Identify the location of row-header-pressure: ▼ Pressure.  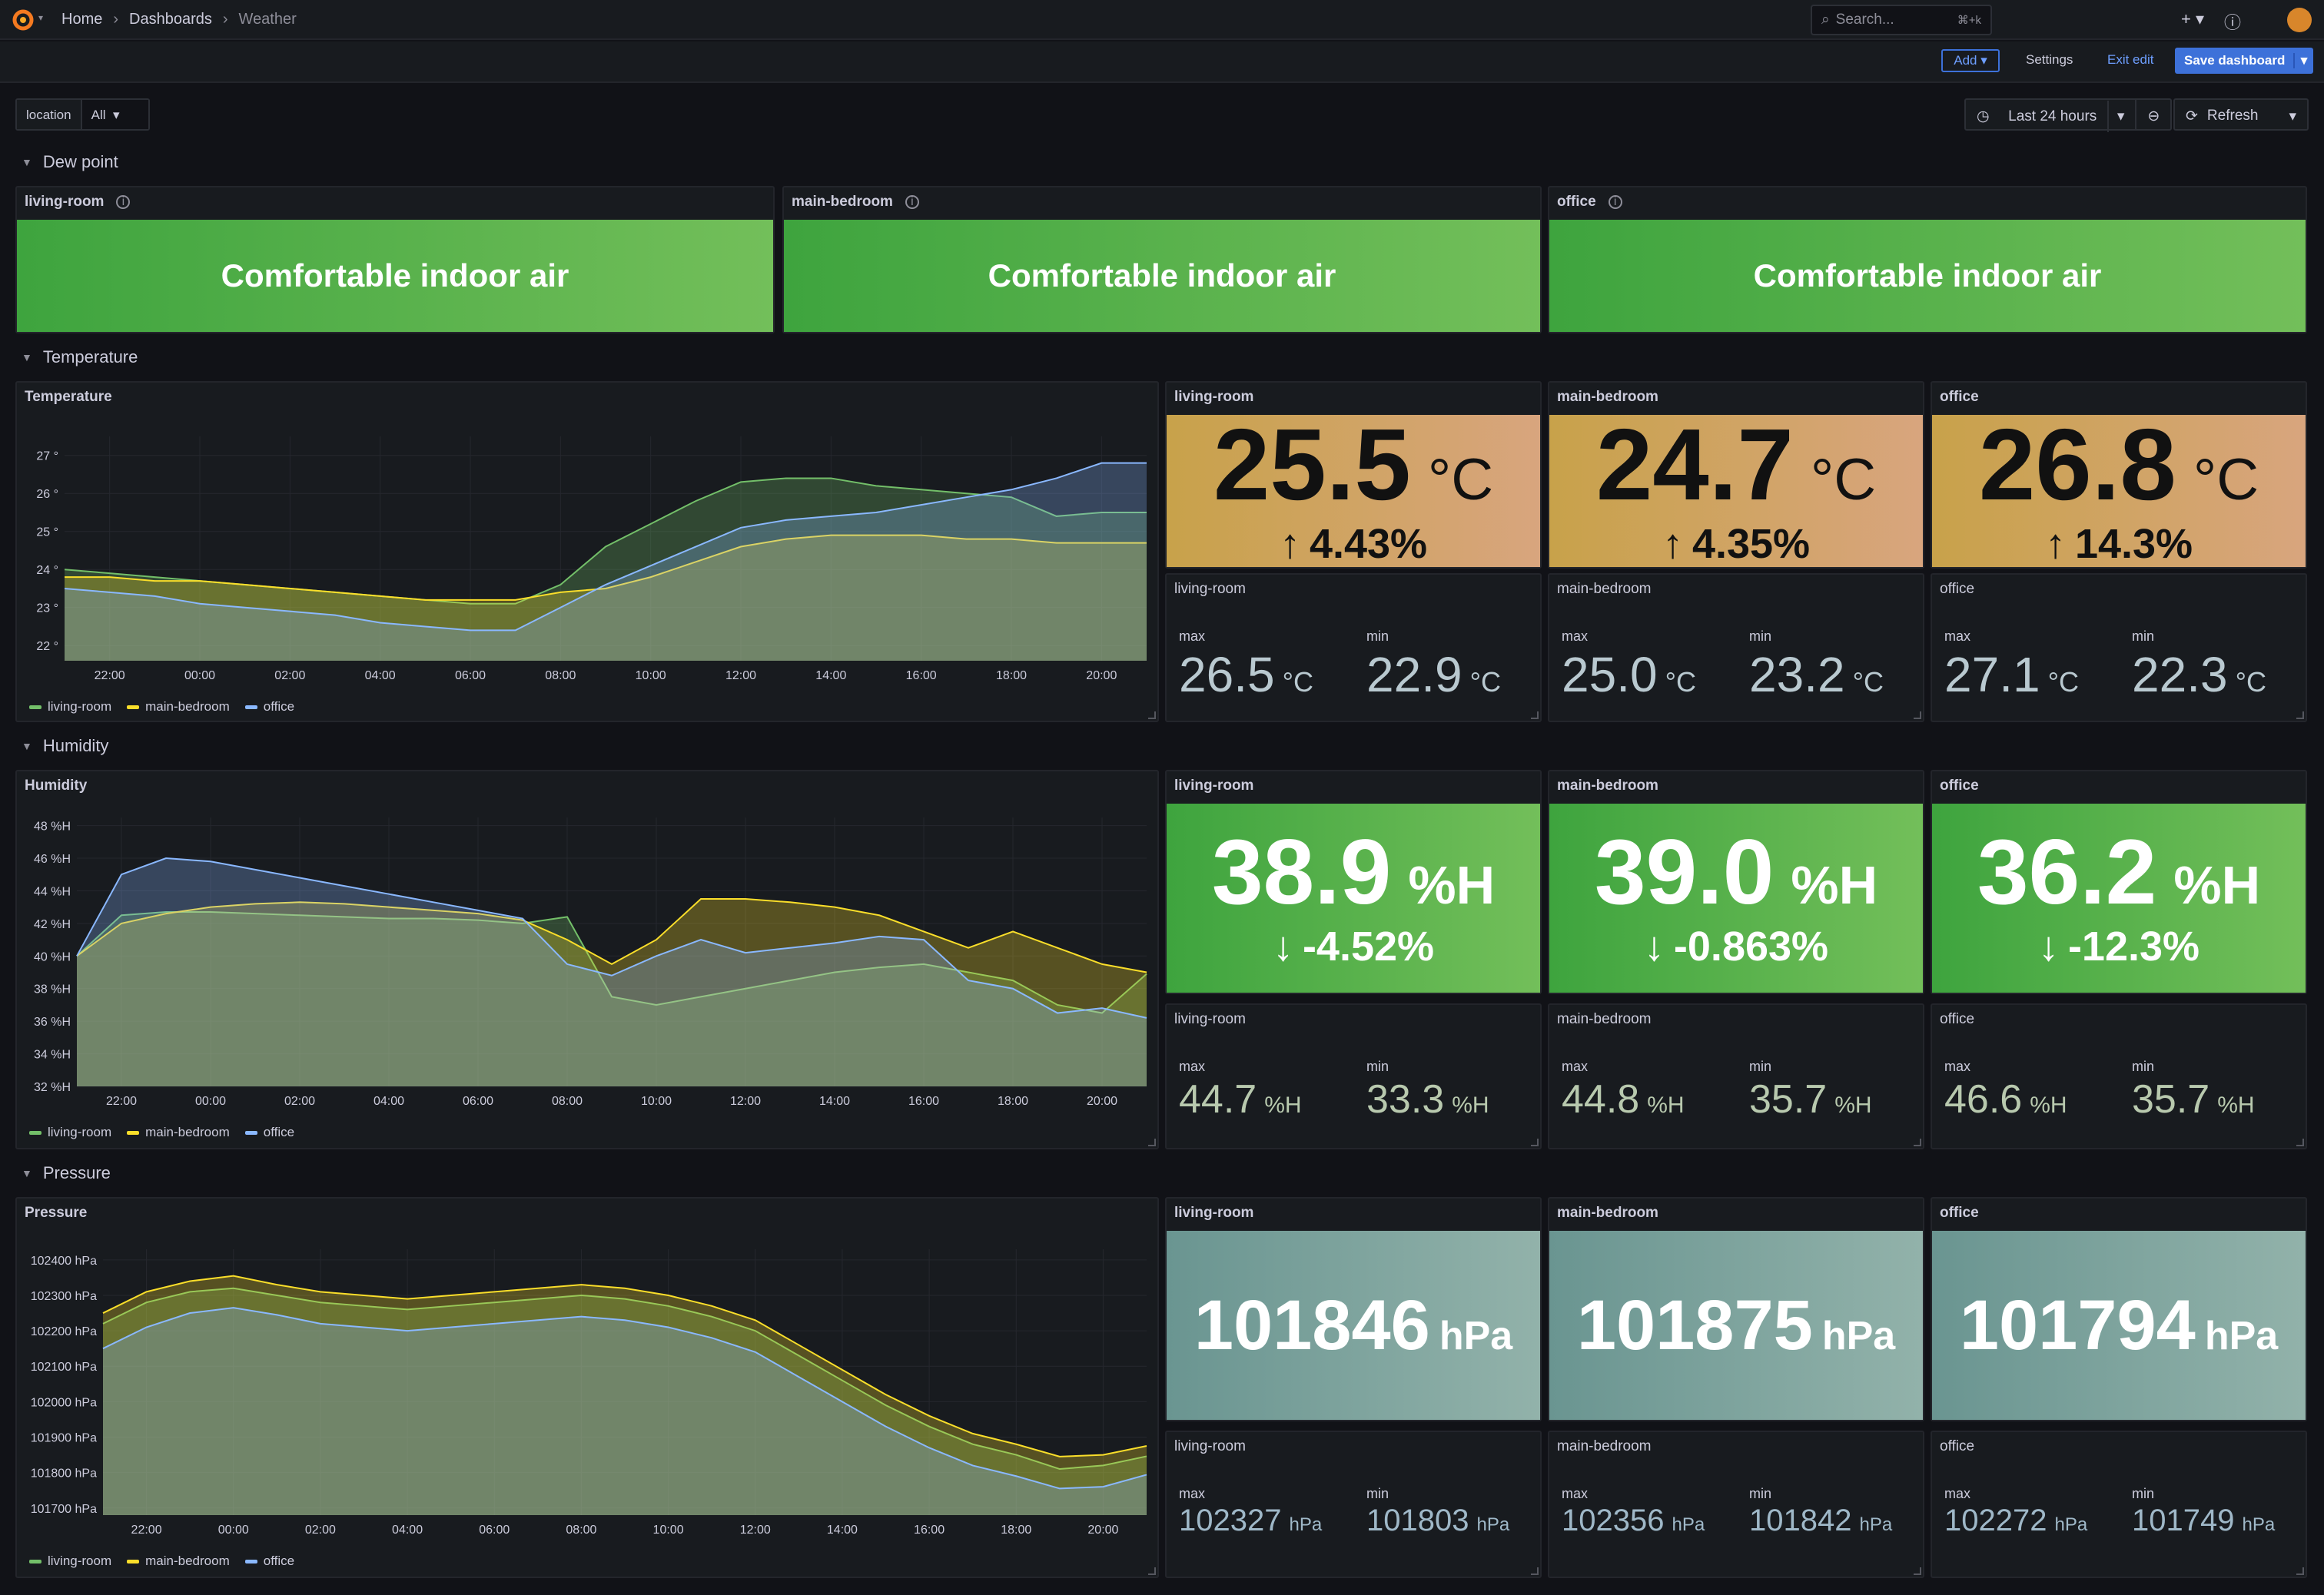
(66, 1173).